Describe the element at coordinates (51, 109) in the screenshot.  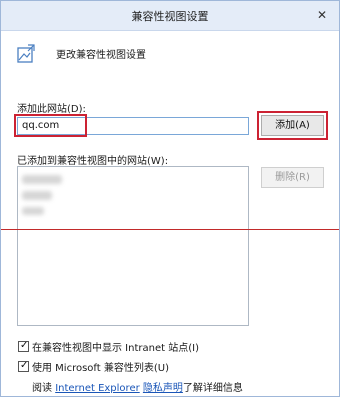
I see `add-site-label: 添加此网站(D):` at that location.